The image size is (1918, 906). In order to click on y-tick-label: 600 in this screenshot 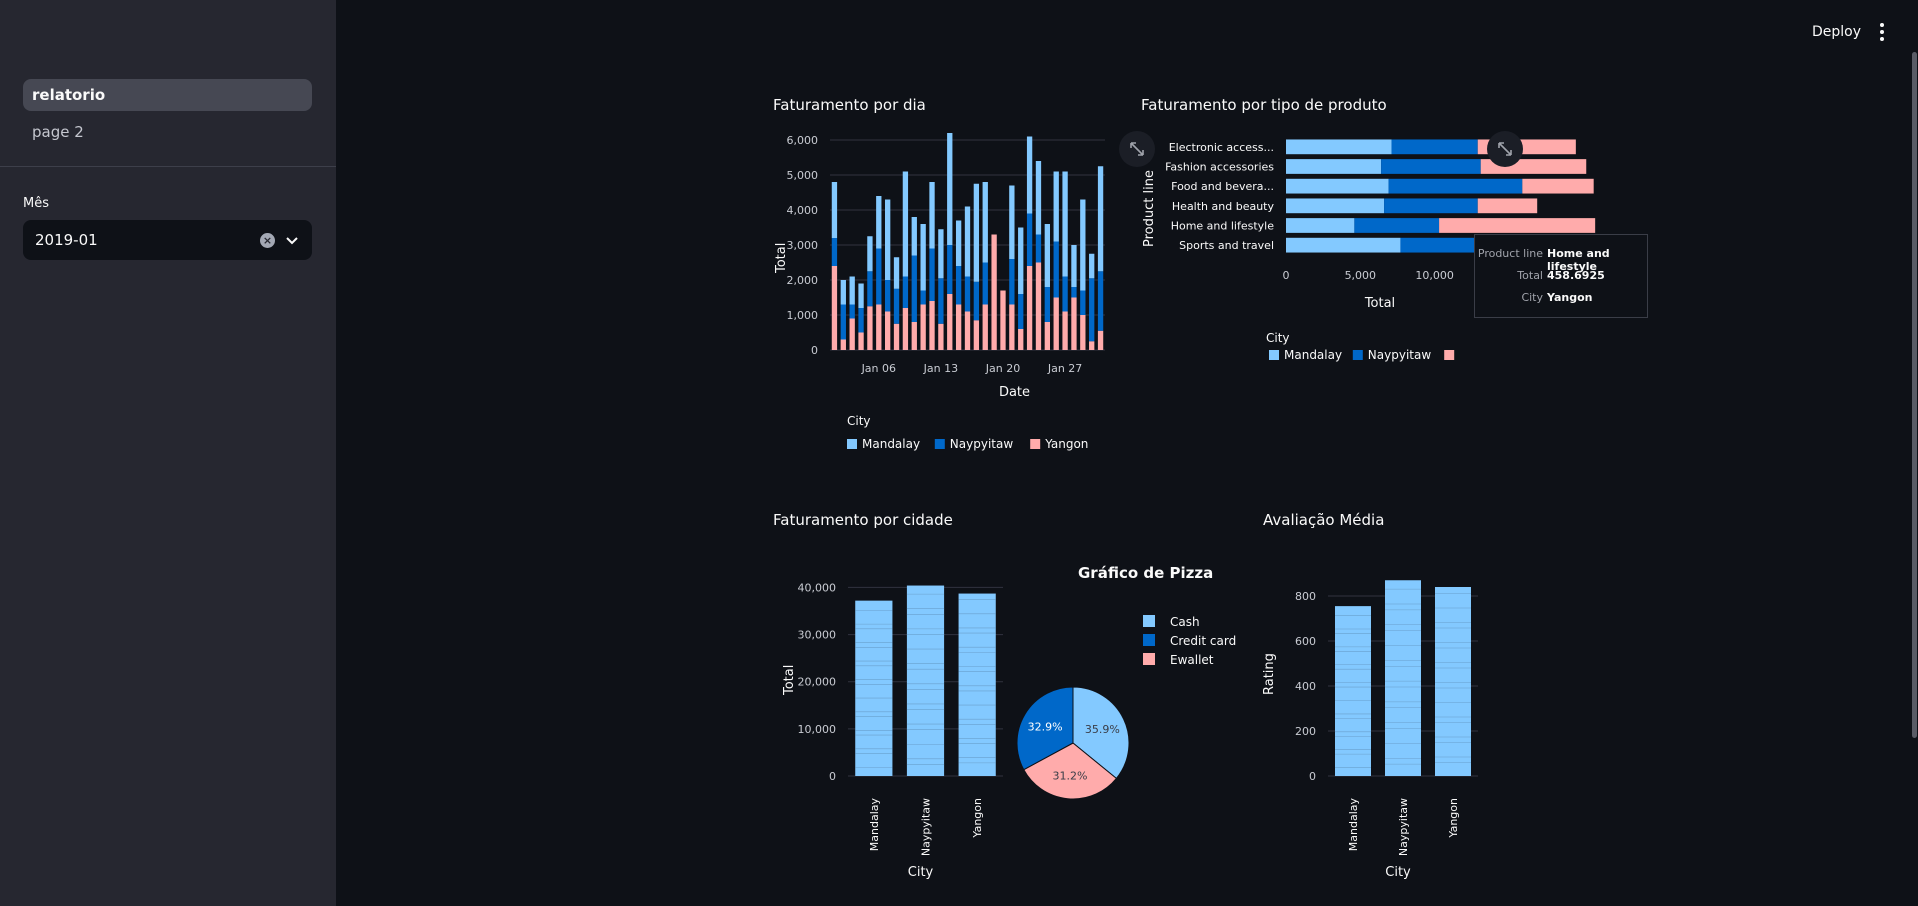, I will do `click(1305, 641)`.